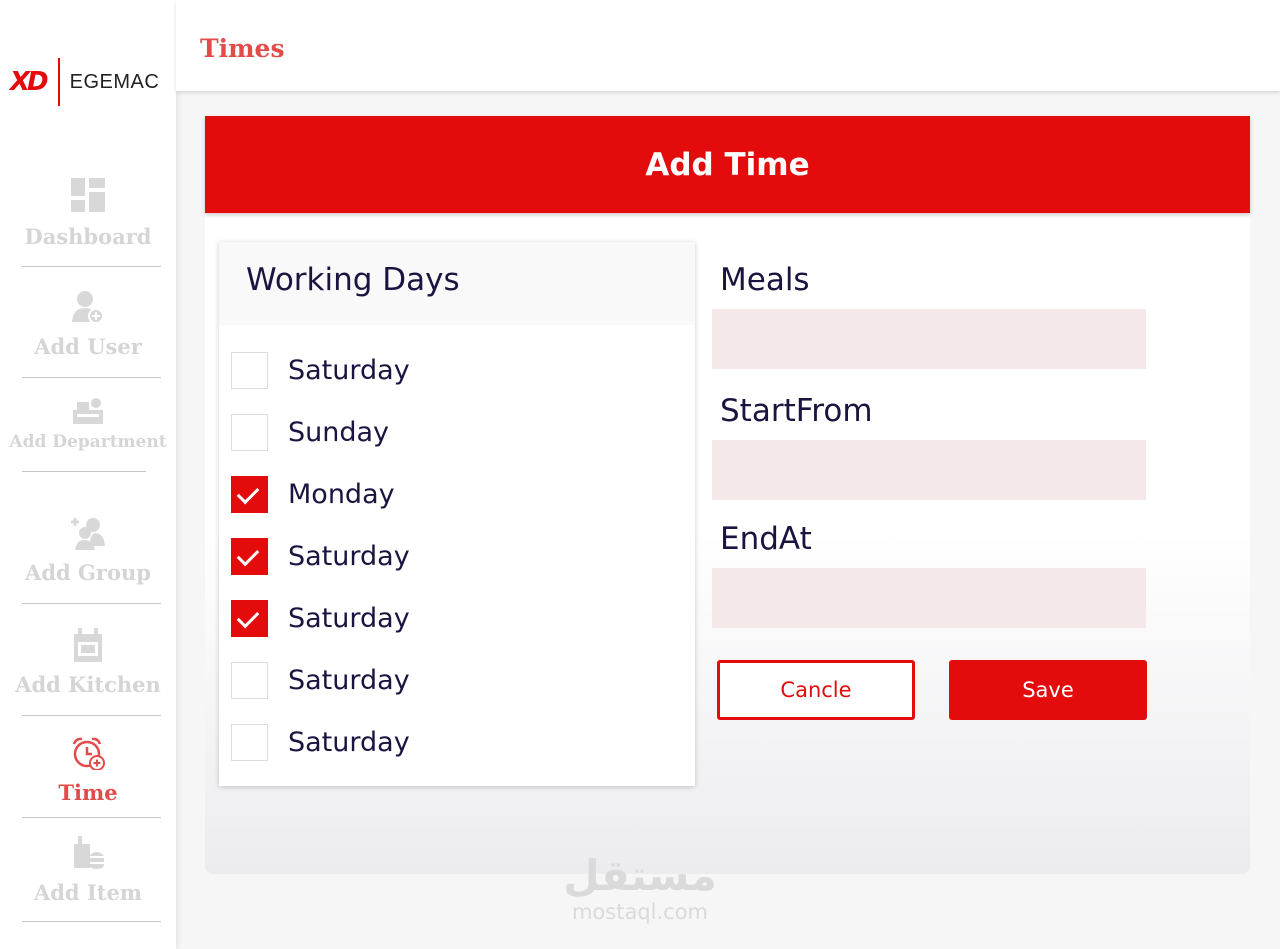  I want to click on department-icon, so click(88, 411).